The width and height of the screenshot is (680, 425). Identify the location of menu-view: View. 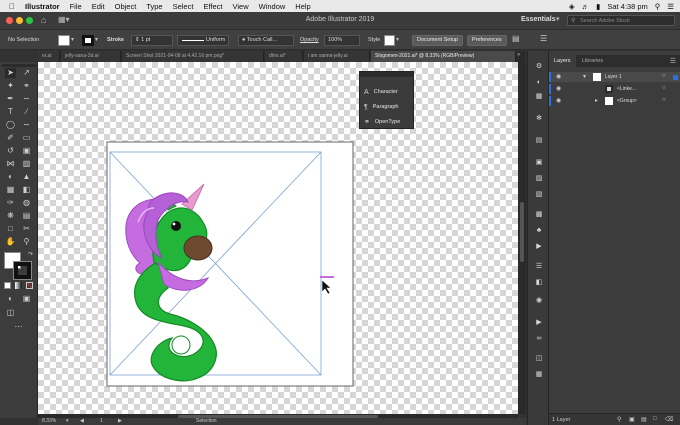
(240, 6).